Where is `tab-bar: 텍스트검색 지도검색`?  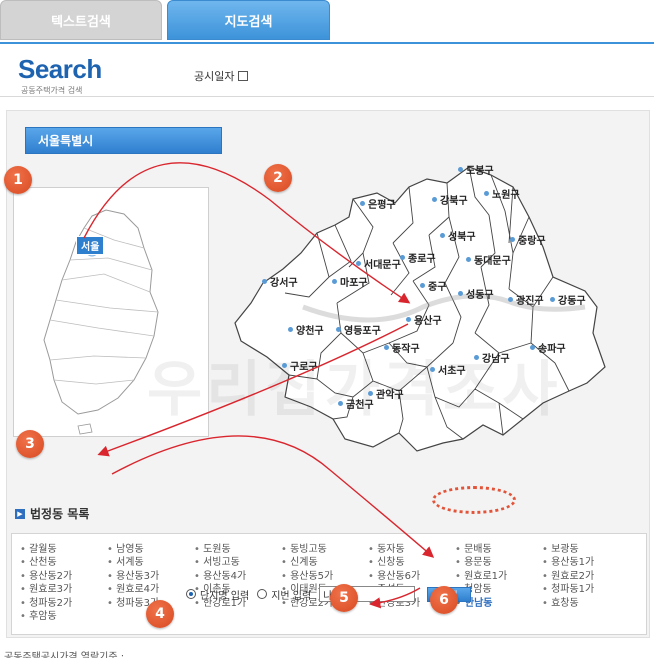
tab-bar: 텍스트검색 지도검색 is located at coordinates (327, 21).